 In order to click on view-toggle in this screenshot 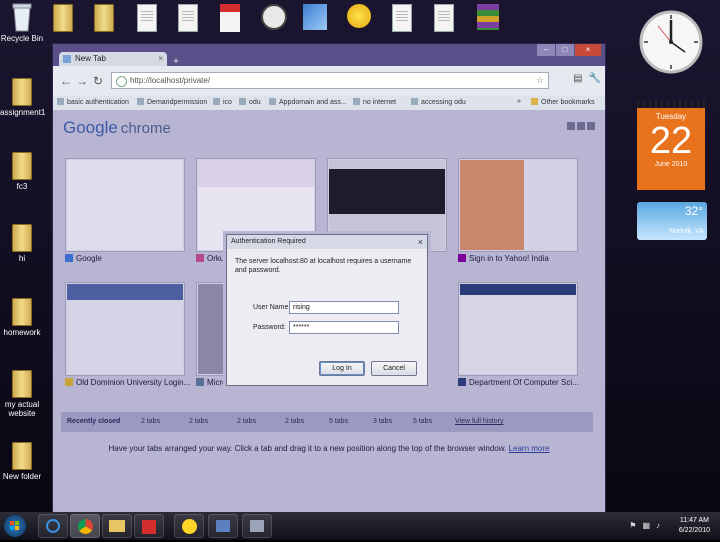, I will do `click(581, 126)`.